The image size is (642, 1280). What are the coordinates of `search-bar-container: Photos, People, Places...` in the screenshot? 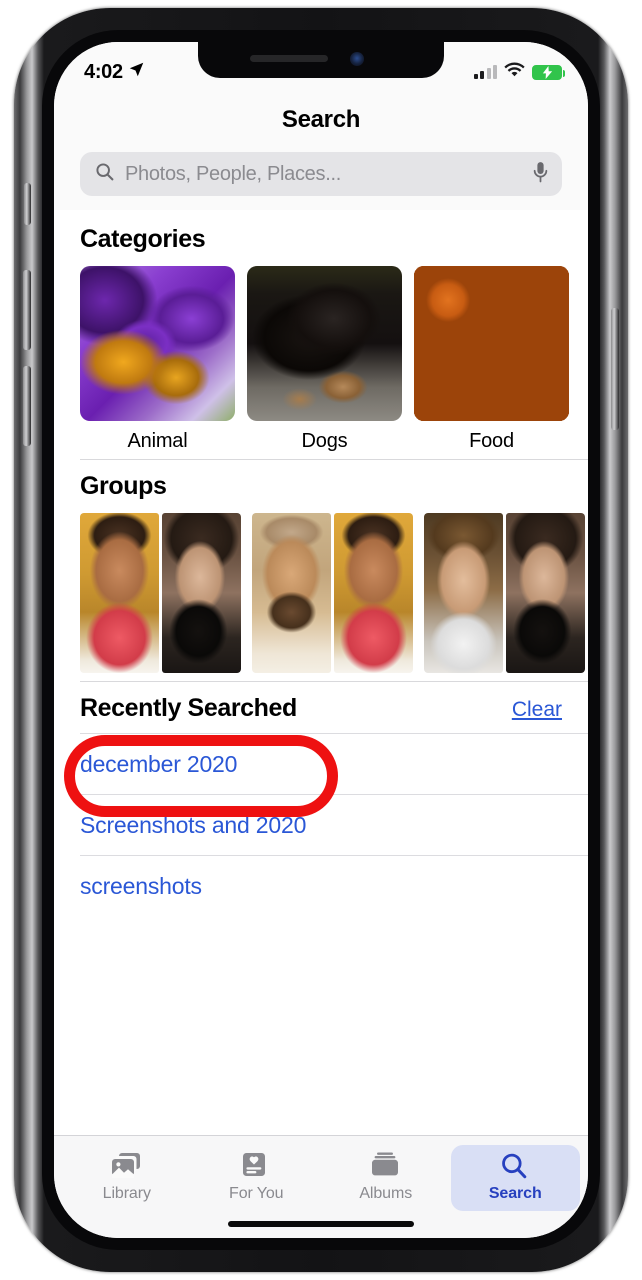 It's located at (321, 178).